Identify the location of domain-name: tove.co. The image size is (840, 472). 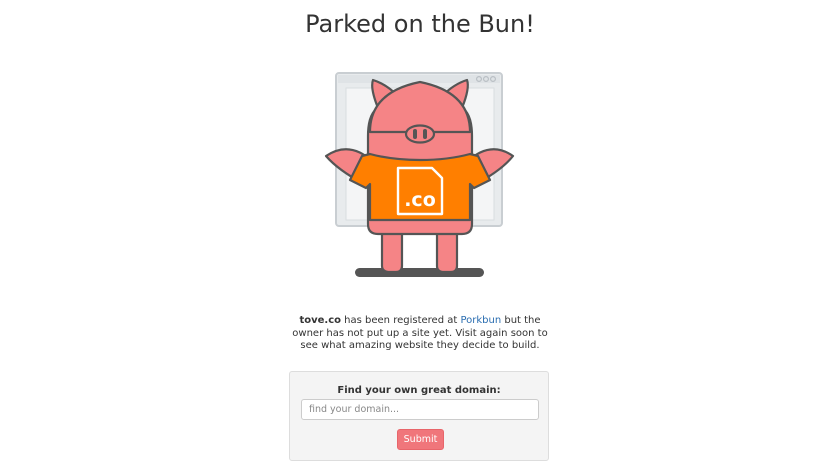
(320, 320).